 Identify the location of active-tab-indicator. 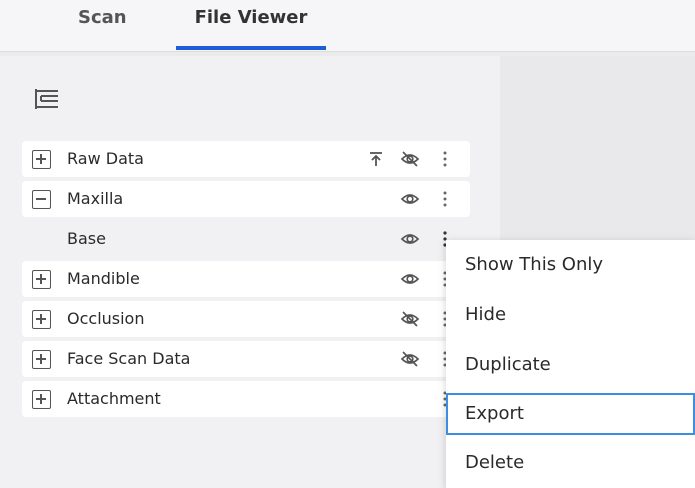
(251, 48).